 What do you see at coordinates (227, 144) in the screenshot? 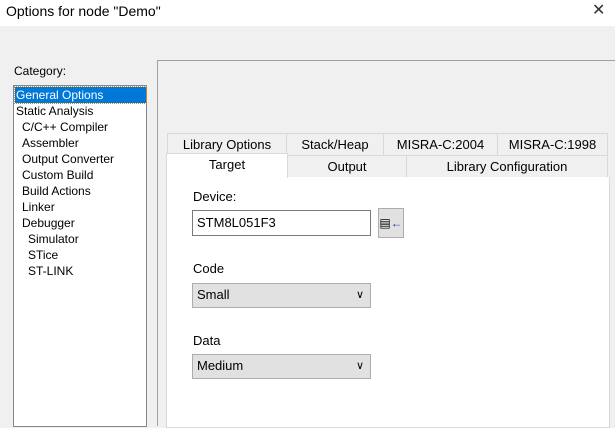
I see `tab-library-options: Library Options` at bounding box center [227, 144].